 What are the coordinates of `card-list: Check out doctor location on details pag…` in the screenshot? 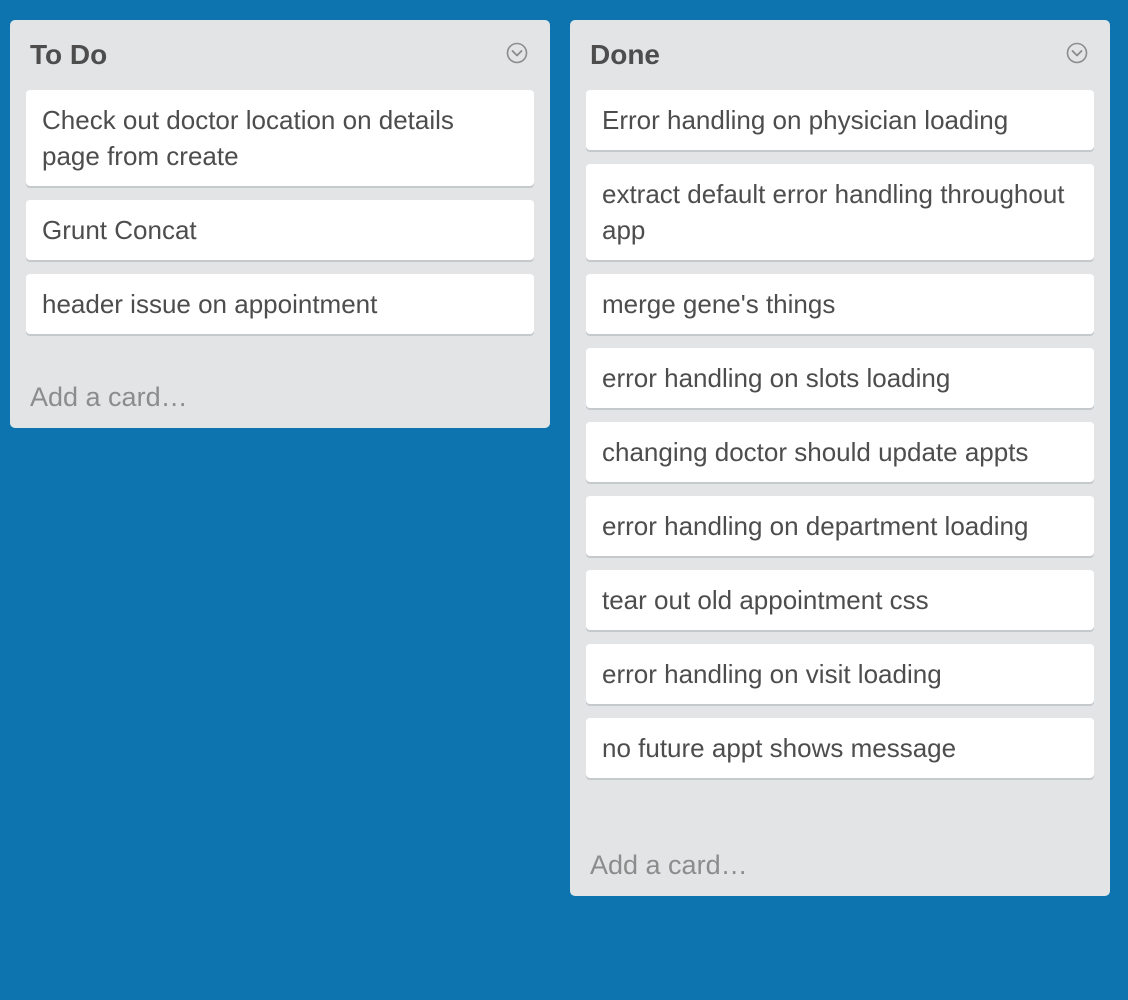 It's located at (280, 212).